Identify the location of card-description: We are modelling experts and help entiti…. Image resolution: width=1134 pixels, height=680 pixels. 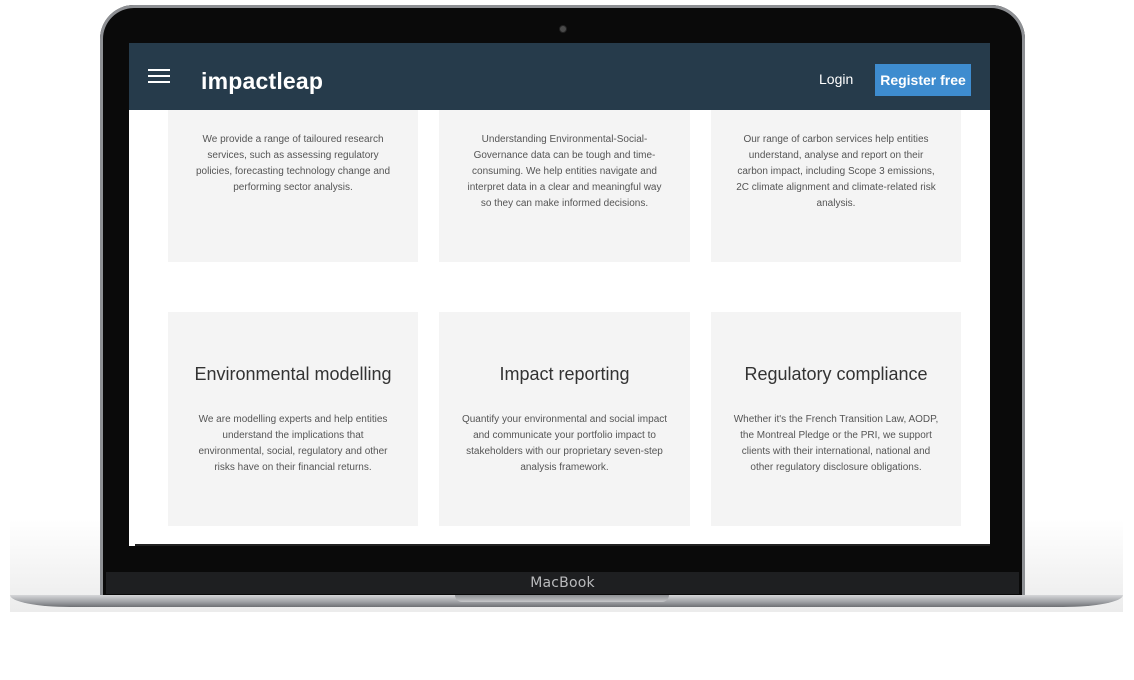
(293, 443).